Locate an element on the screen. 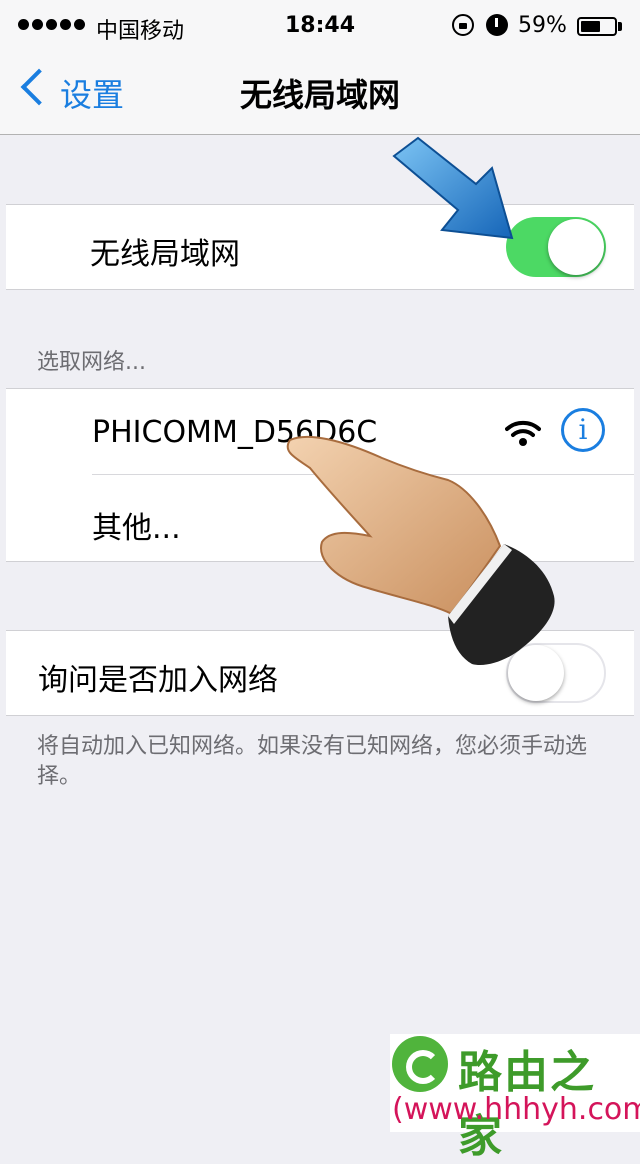 The height and width of the screenshot is (1164, 640). info-icon: i is located at coordinates (583, 430).